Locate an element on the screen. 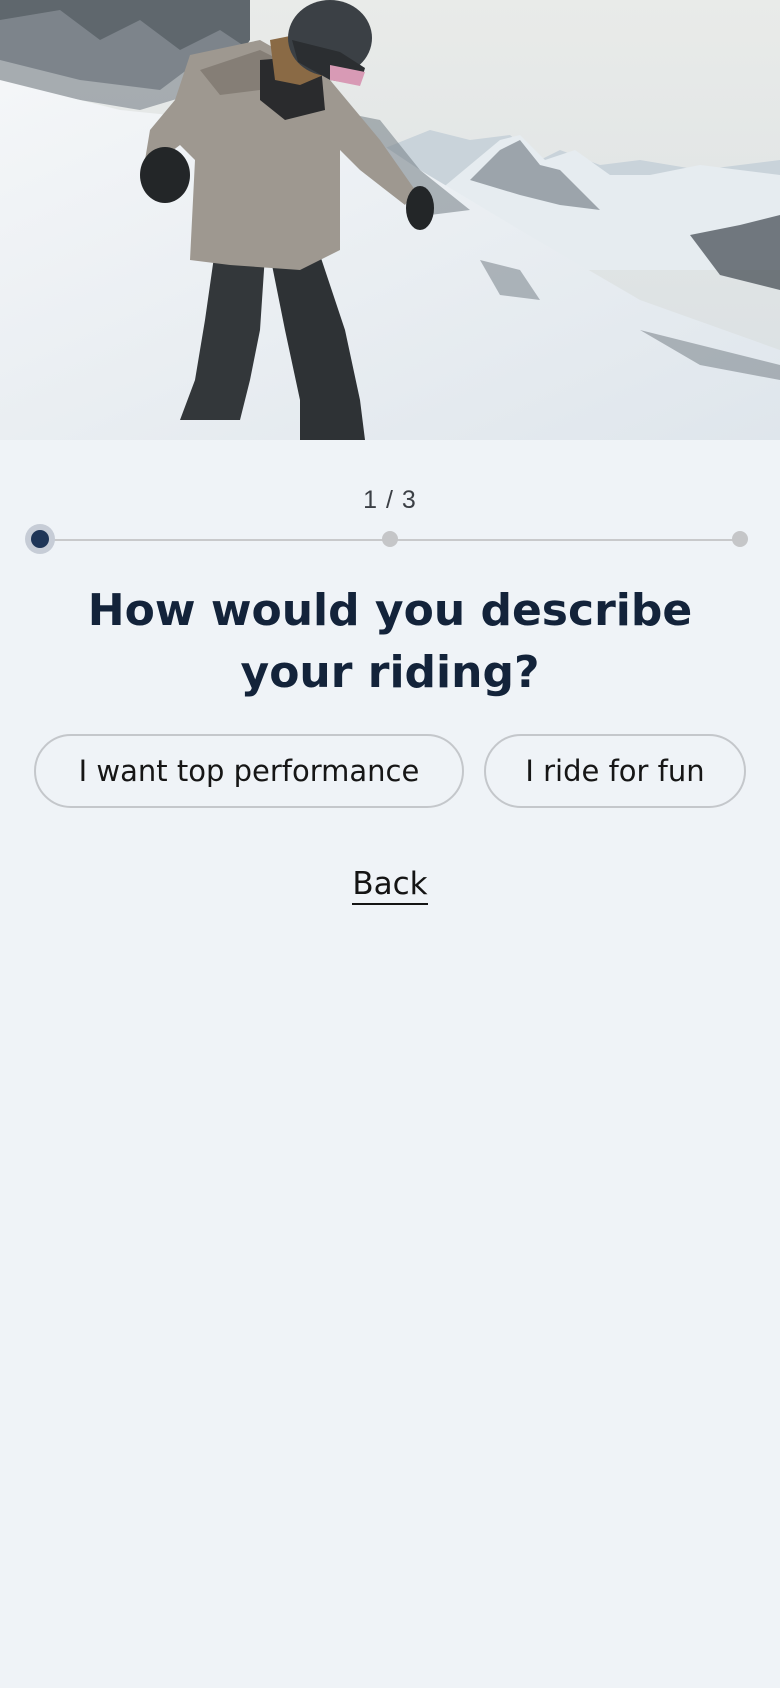 The image size is (780, 1688). answer-options: I want top performance I ride for fun is located at coordinates (390, 771).